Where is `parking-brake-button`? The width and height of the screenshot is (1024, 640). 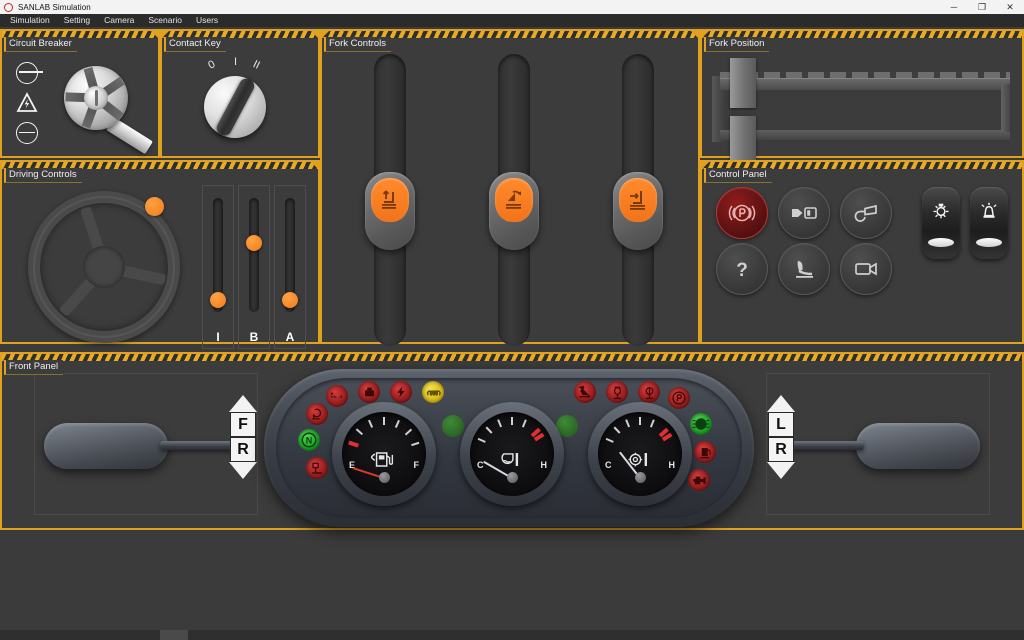
parking-brake-button is located at coordinates (742, 213).